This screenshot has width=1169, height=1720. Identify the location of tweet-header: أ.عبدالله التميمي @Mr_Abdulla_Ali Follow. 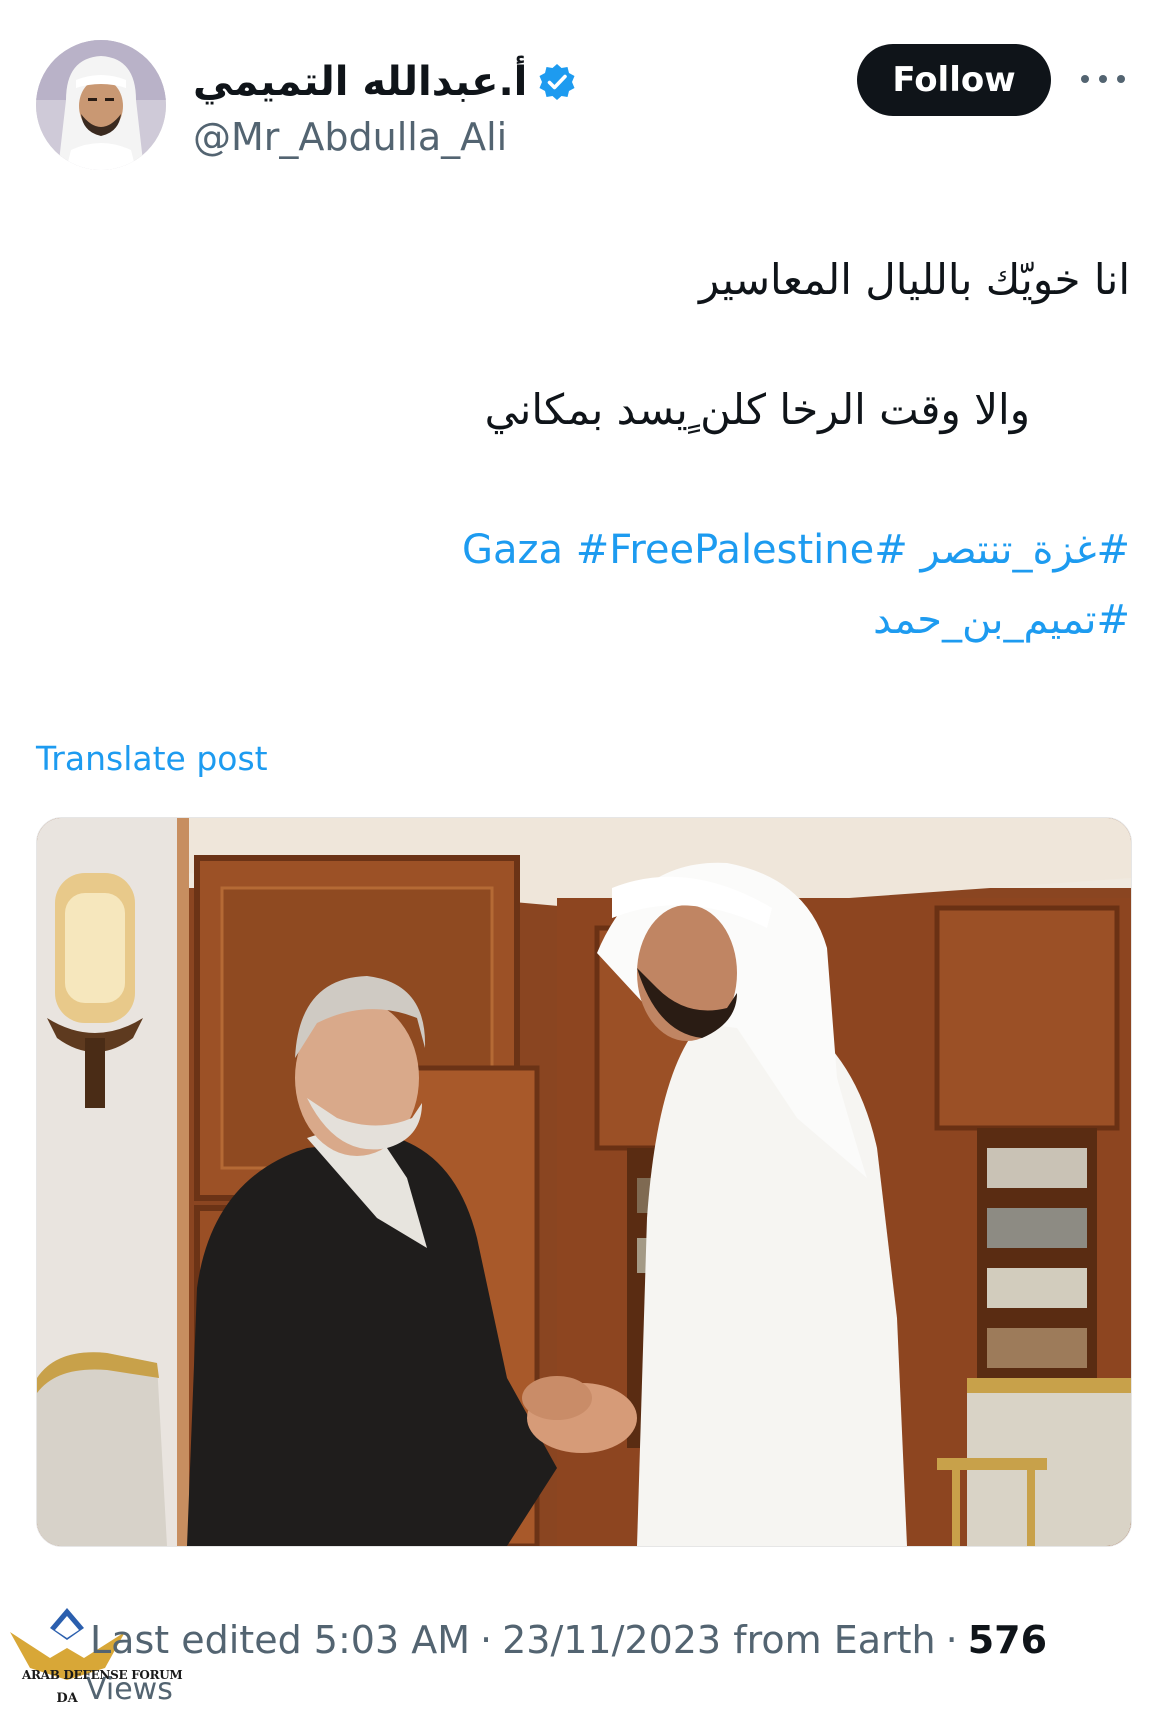
(583, 105).